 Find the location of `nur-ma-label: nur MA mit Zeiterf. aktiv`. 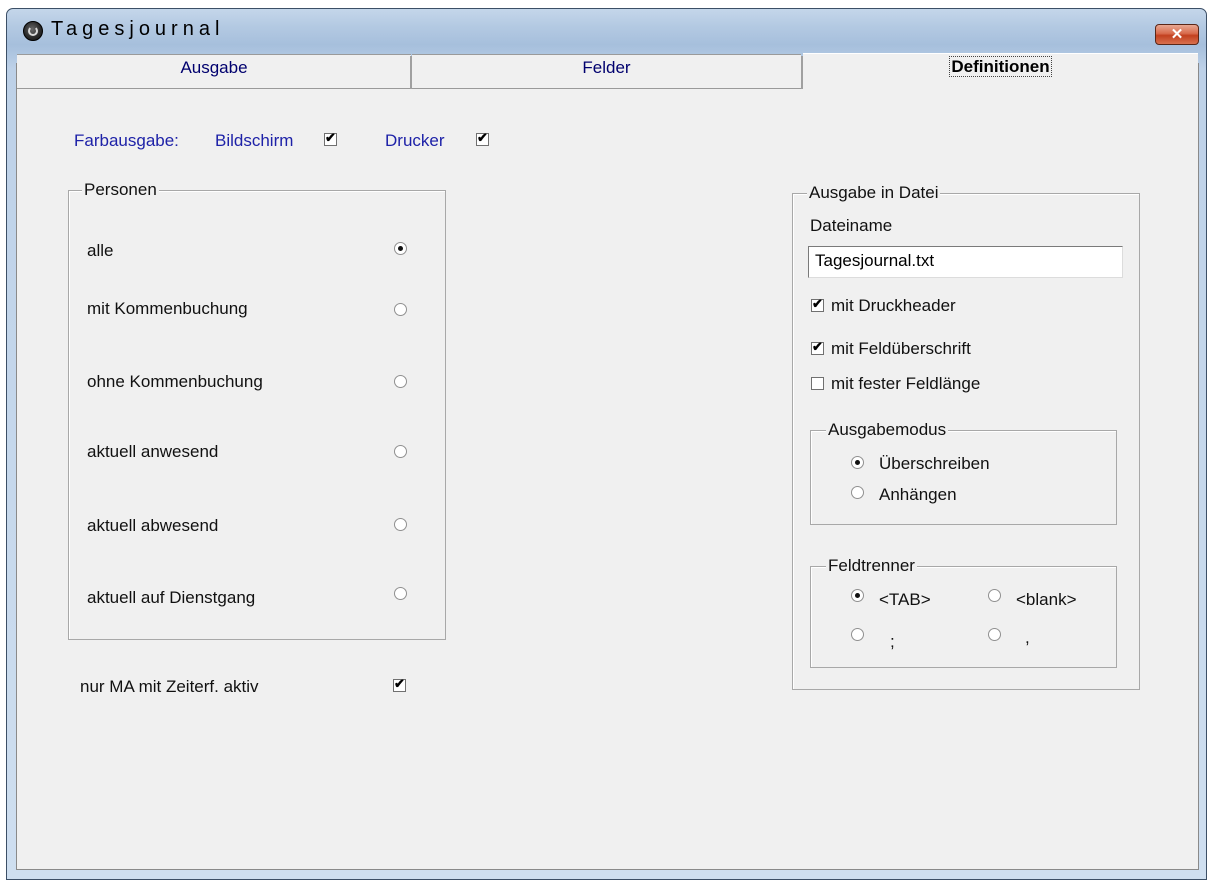

nur-ma-label: nur MA mit Zeiterf. aktiv is located at coordinates (169, 686).